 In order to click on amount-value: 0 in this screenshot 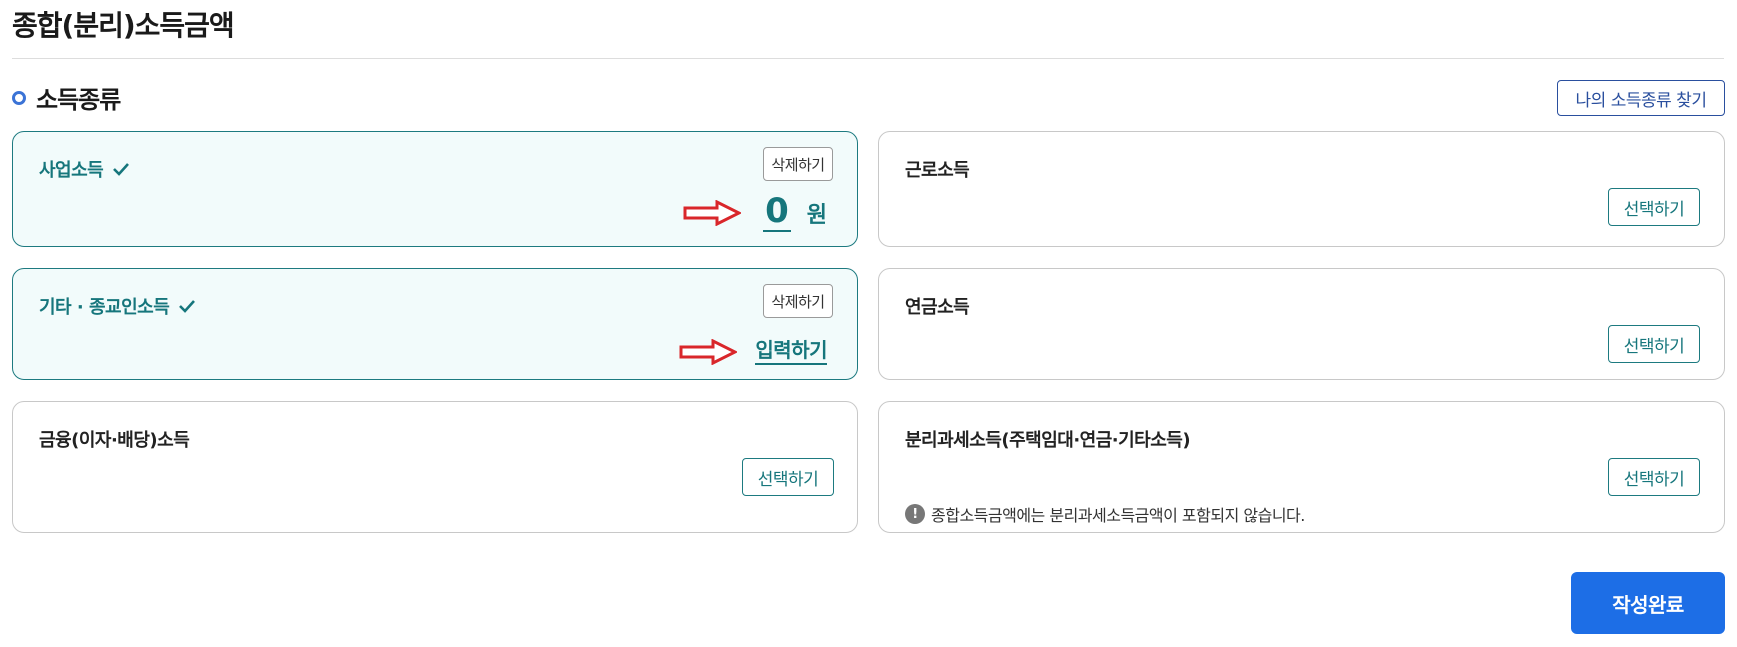, I will do `click(777, 212)`.